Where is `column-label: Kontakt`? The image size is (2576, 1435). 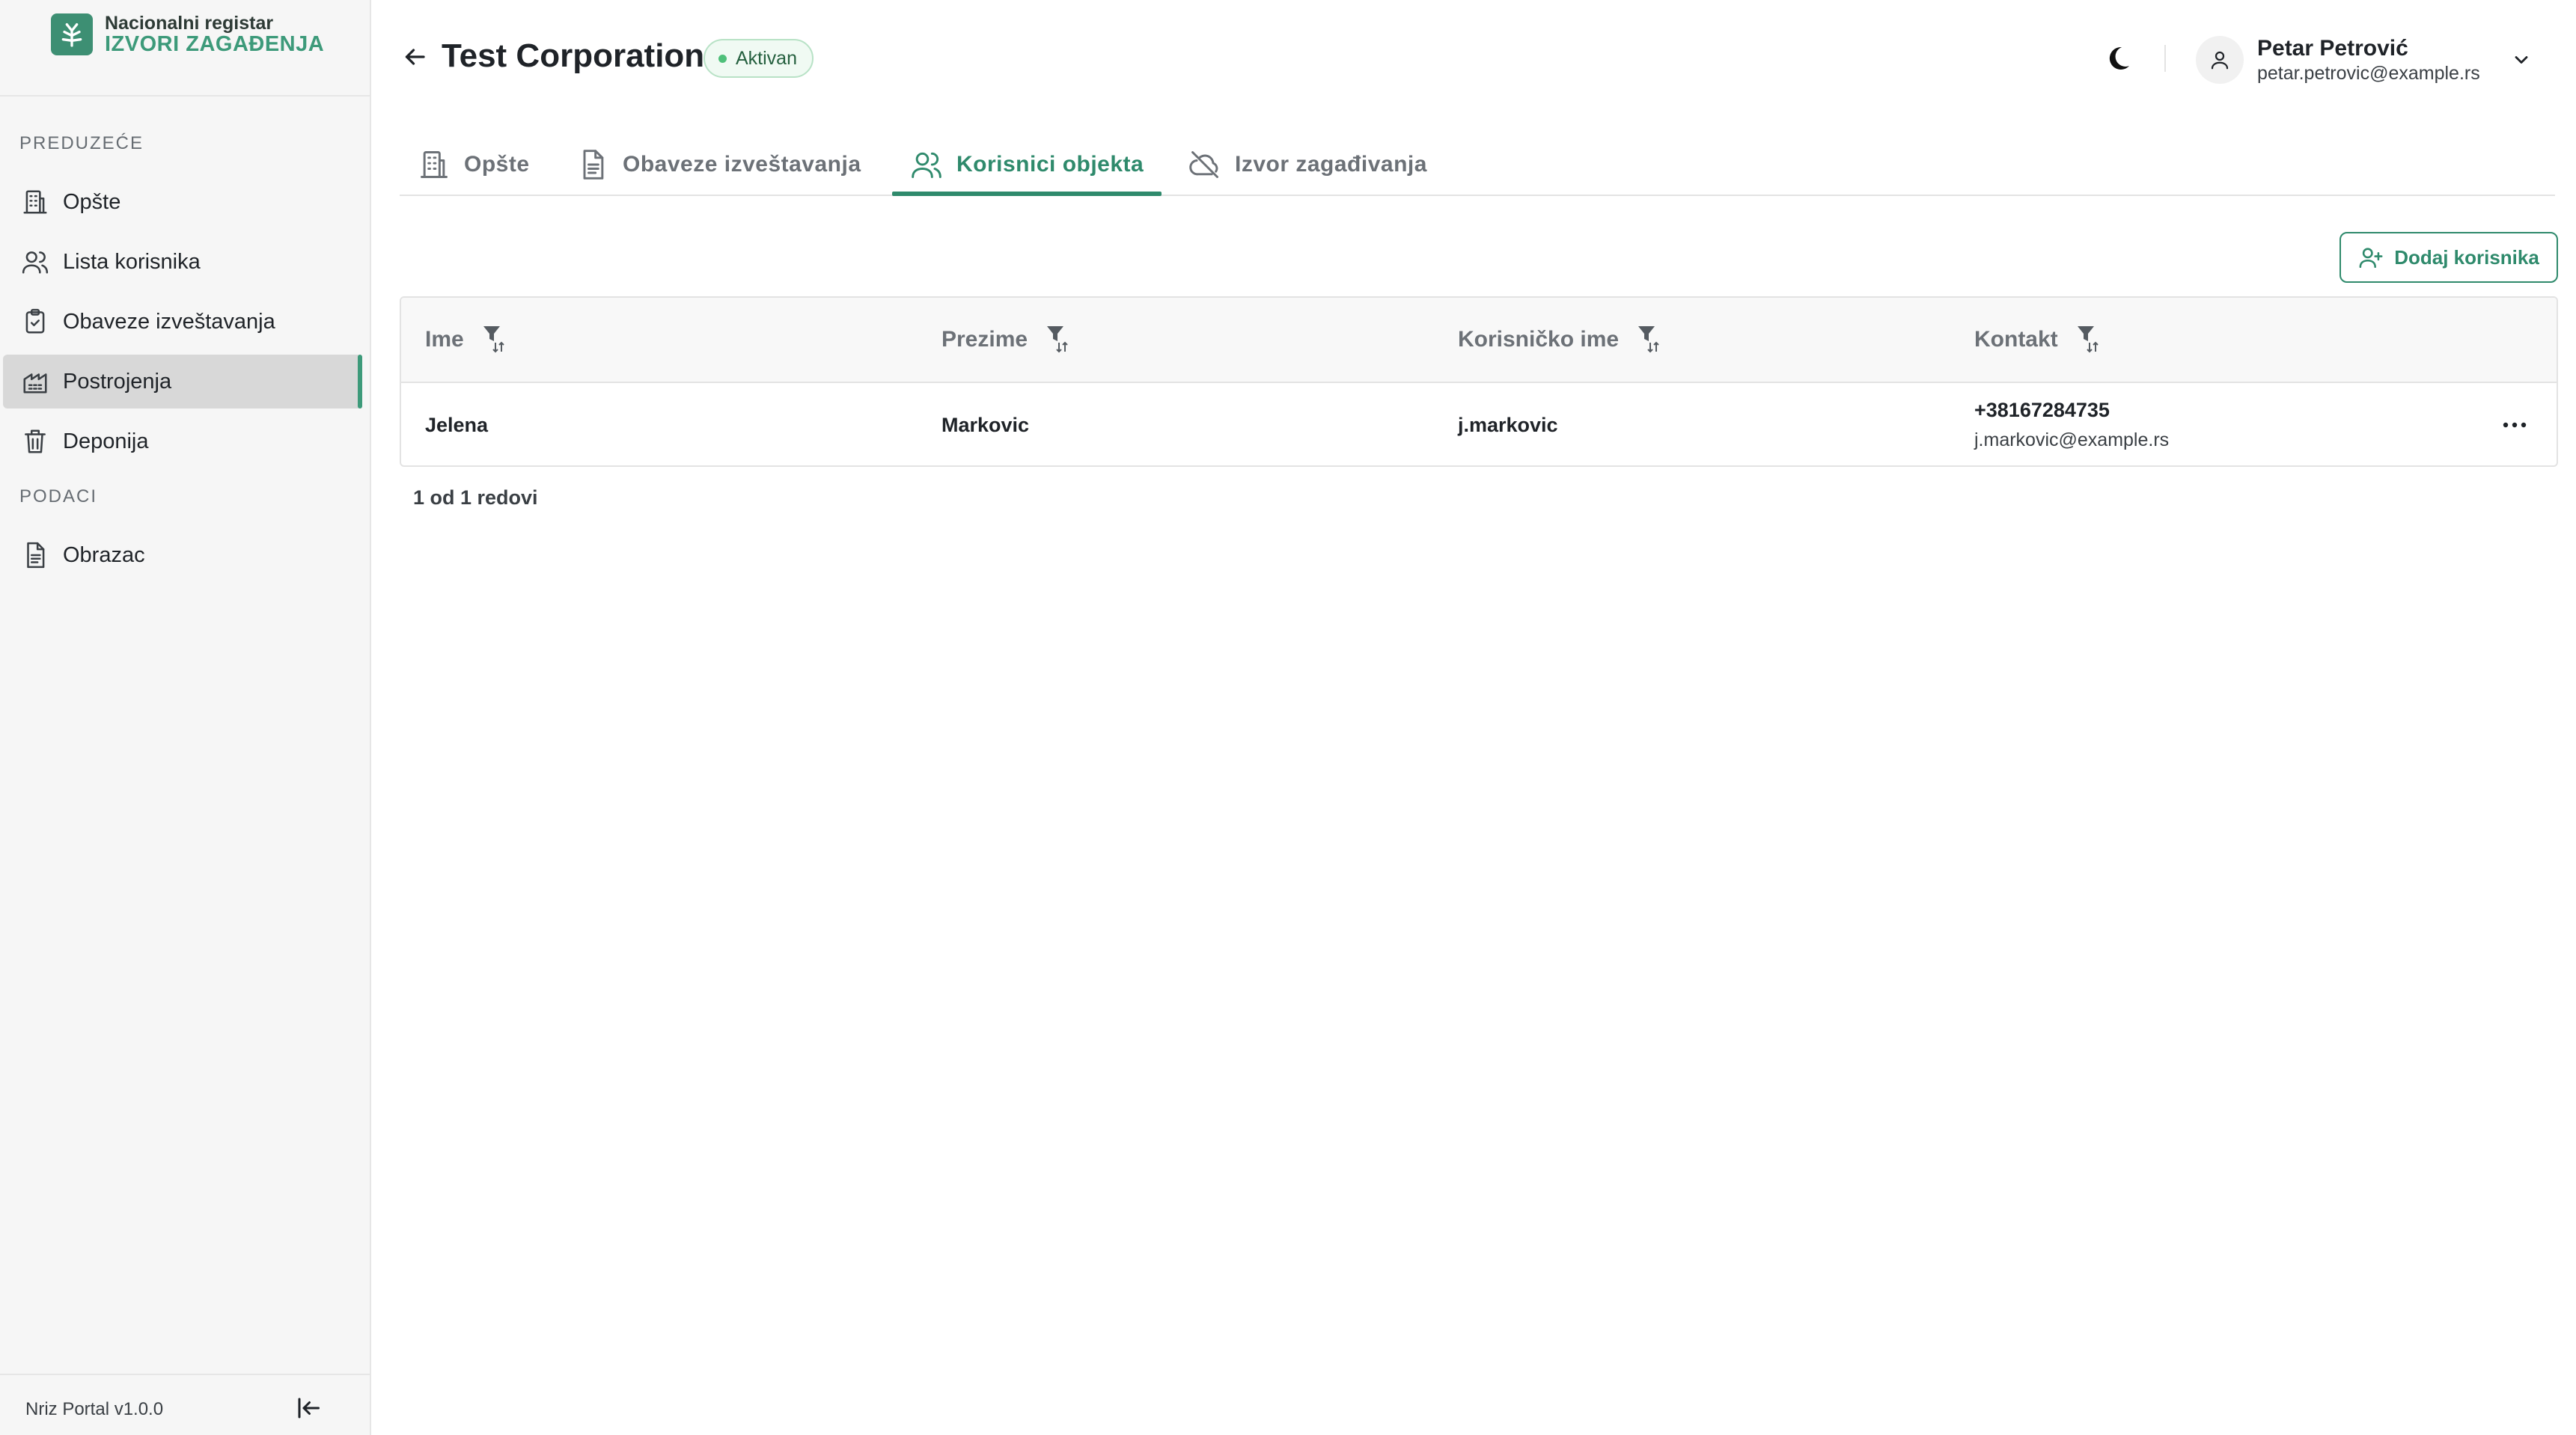
column-label: Kontakt is located at coordinates (2016, 340).